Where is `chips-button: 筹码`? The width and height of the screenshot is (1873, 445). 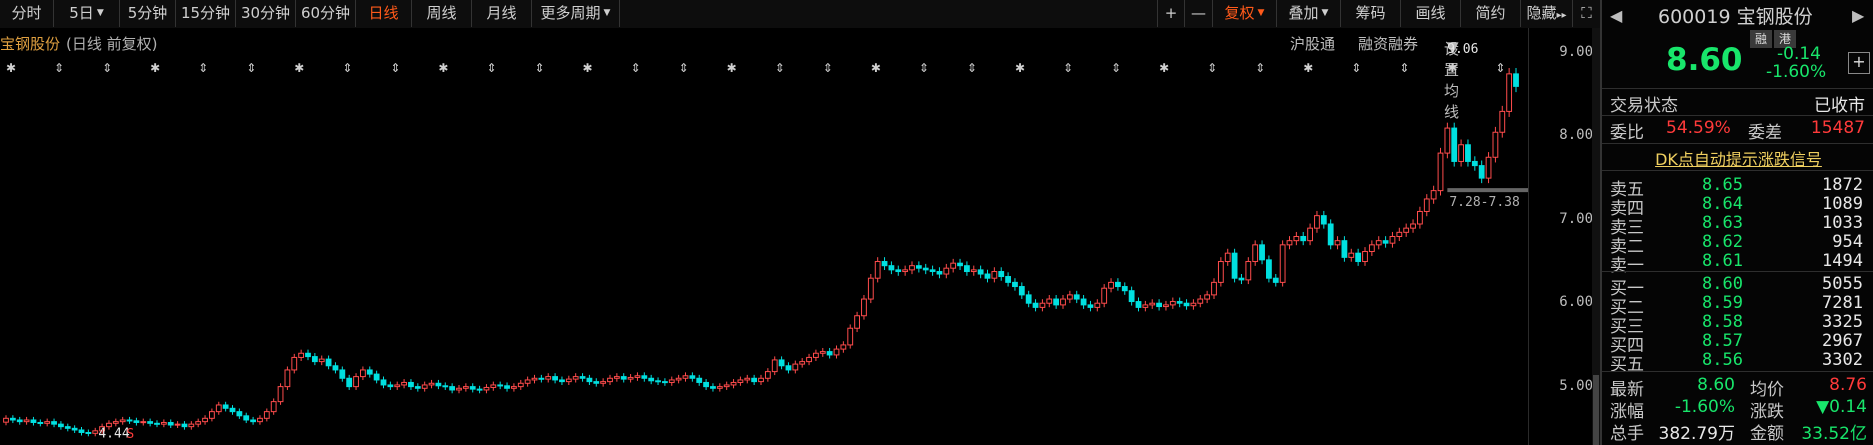 chips-button: 筹码 is located at coordinates (1371, 13).